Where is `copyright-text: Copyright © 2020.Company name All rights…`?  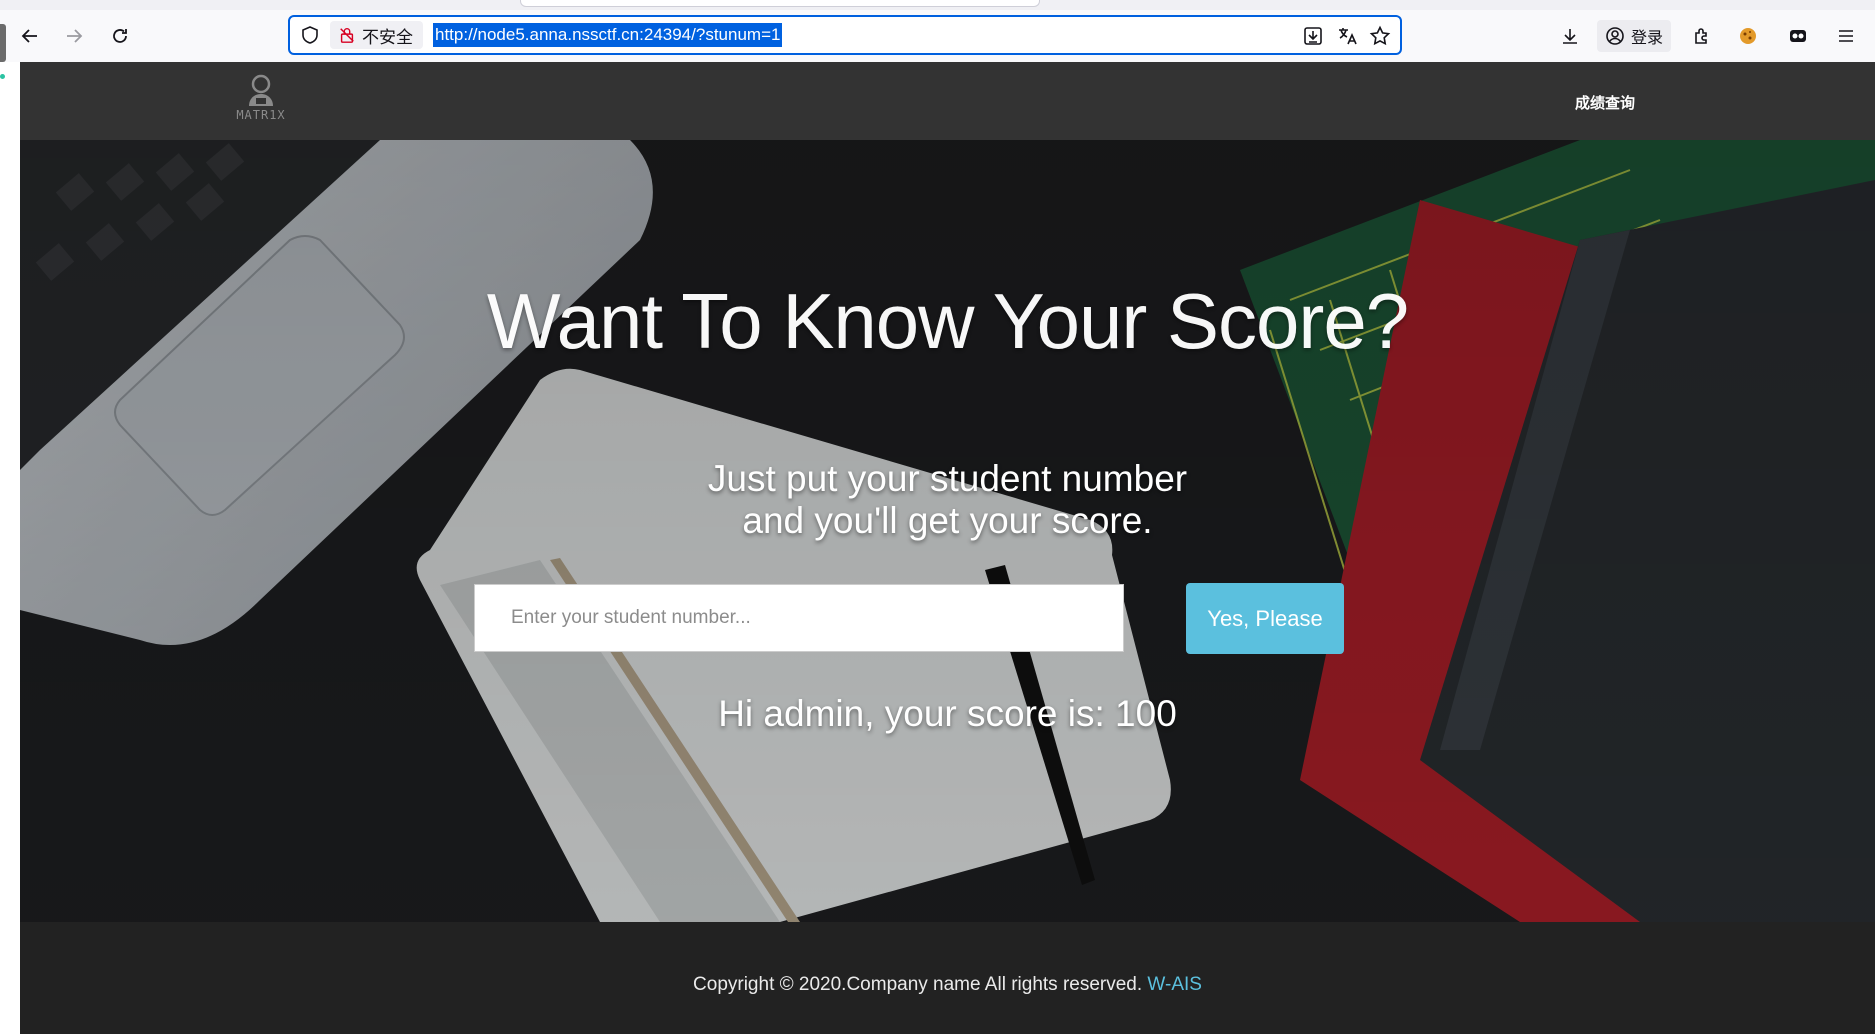
copyright-text: Copyright © 2020.Company name All rights… is located at coordinates (947, 985).